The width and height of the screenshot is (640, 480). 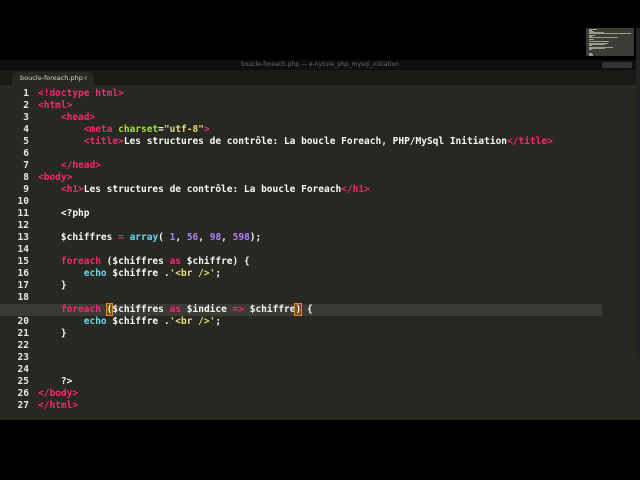 I want to click on code-token: </title>, so click(x=530, y=141).